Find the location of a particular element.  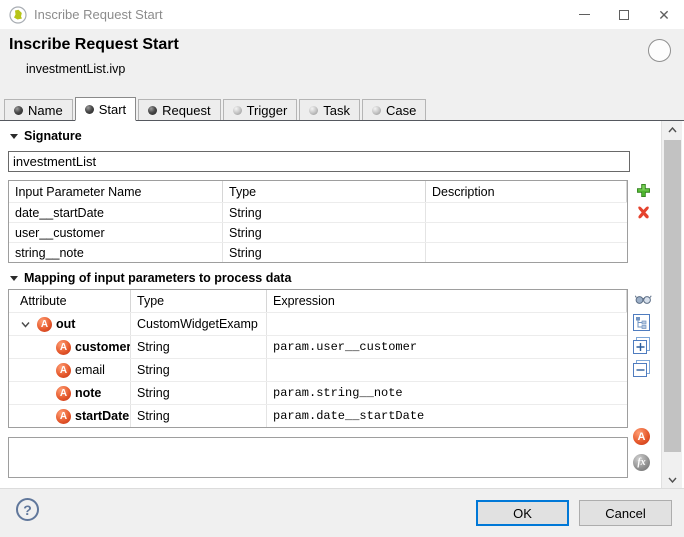

section-title: Signature is located at coordinates (53, 136).